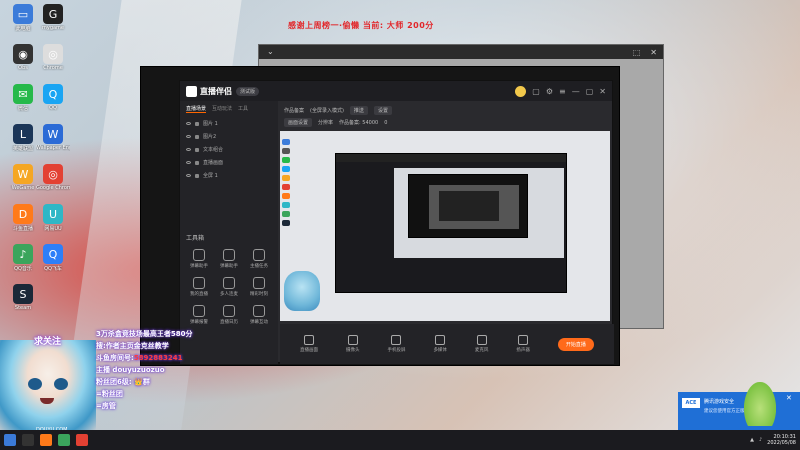  Describe the element at coordinates (536, 91) in the screenshot. I see `message-icon: ▢` at that location.